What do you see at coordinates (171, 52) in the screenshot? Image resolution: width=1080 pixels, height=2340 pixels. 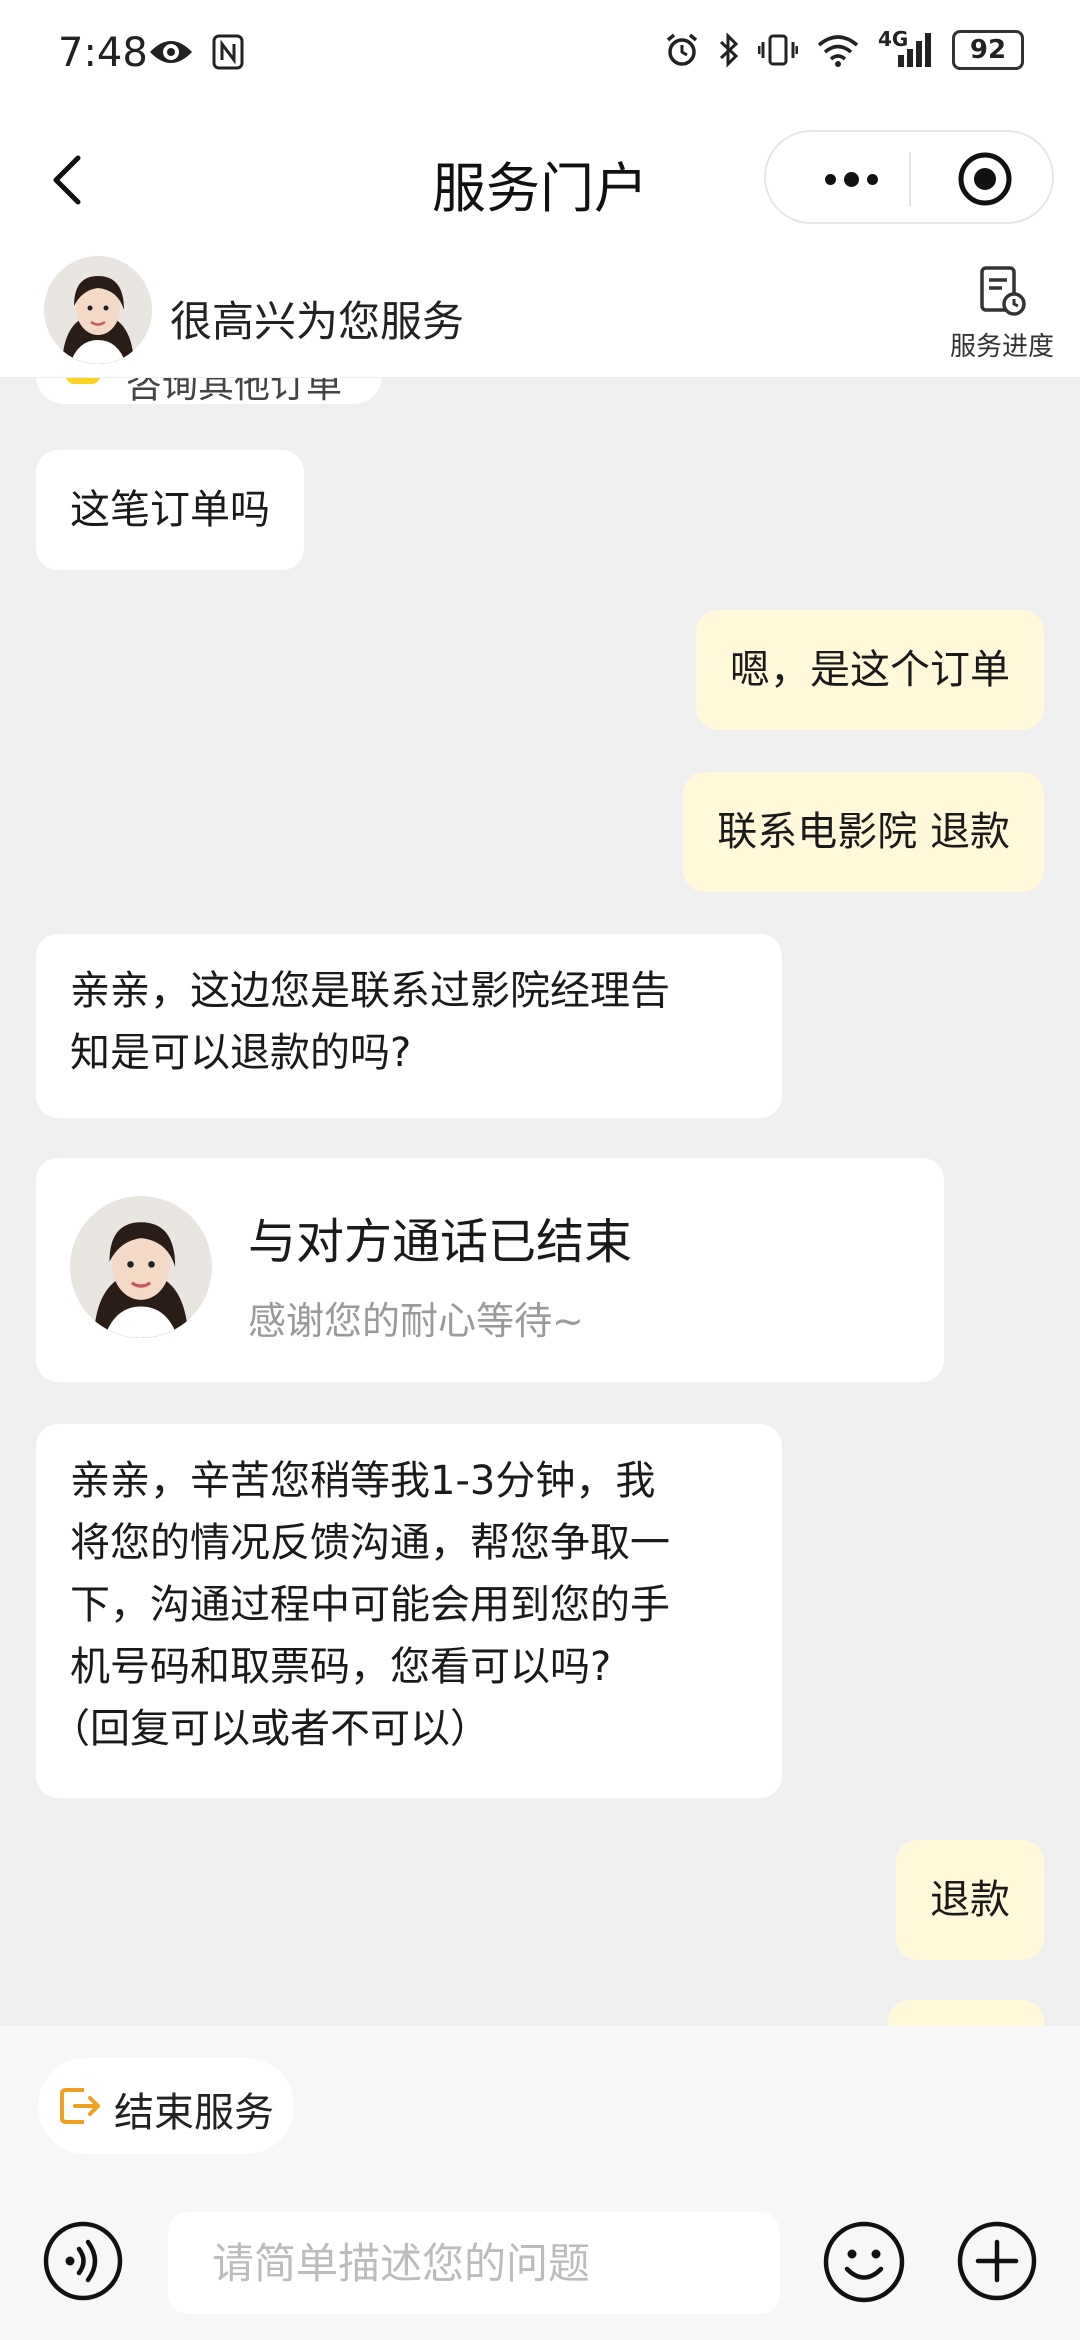 I see `eye-icon` at bounding box center [171, 52].